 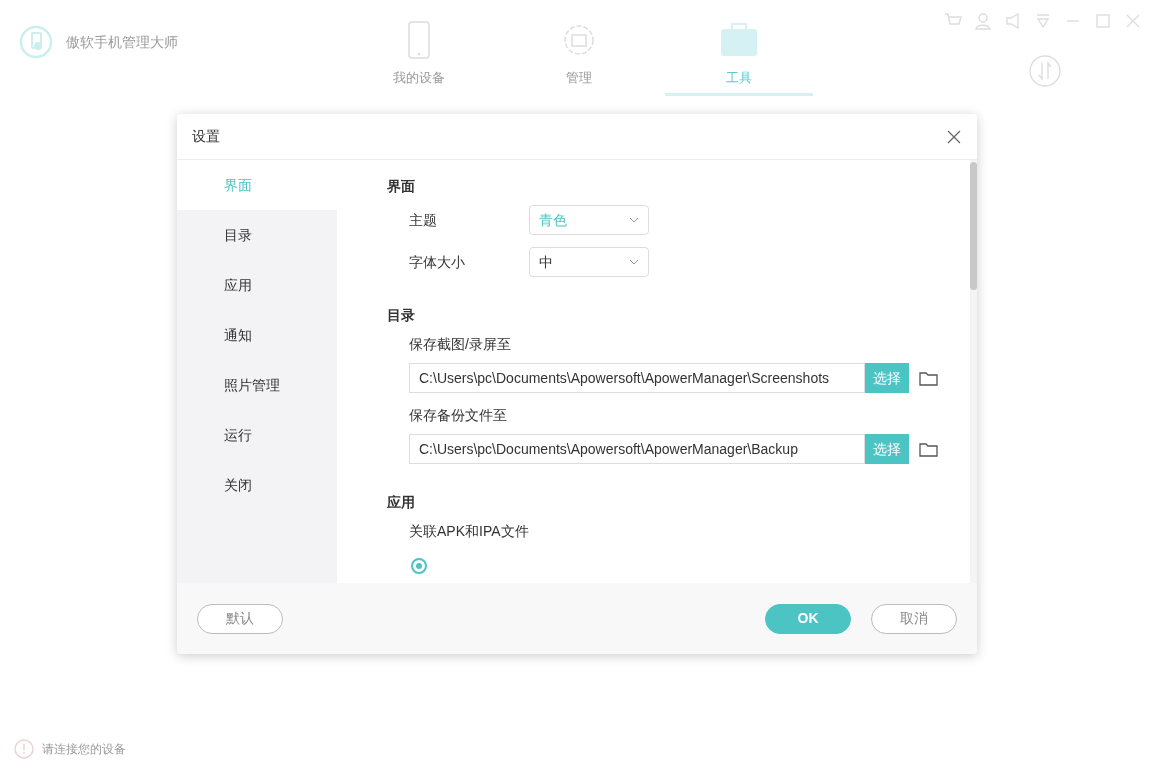 What do you see at coordinates (419, 57) in the screenshot?
I see `nav-tab: 我的设备` at bounding box center [419, 57].